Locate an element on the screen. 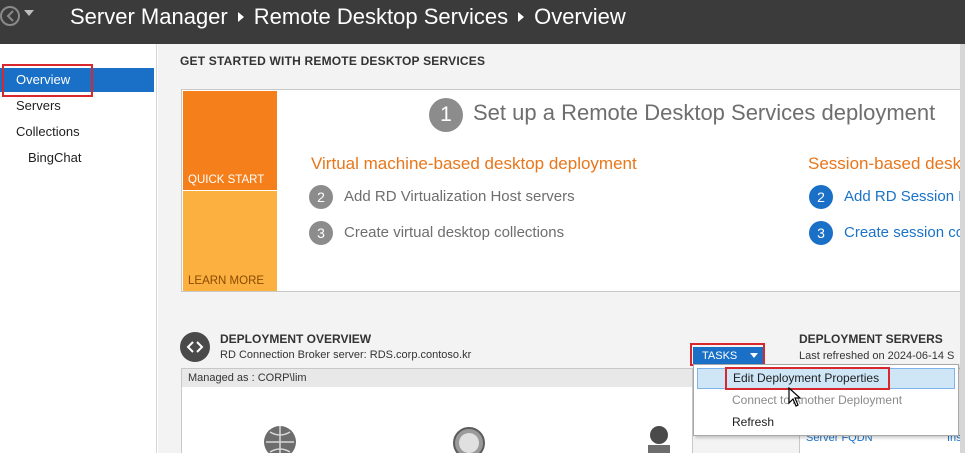  menu-item-connect-another-deployment: Connect to Another Deployment is located at coordinates (826, 400).